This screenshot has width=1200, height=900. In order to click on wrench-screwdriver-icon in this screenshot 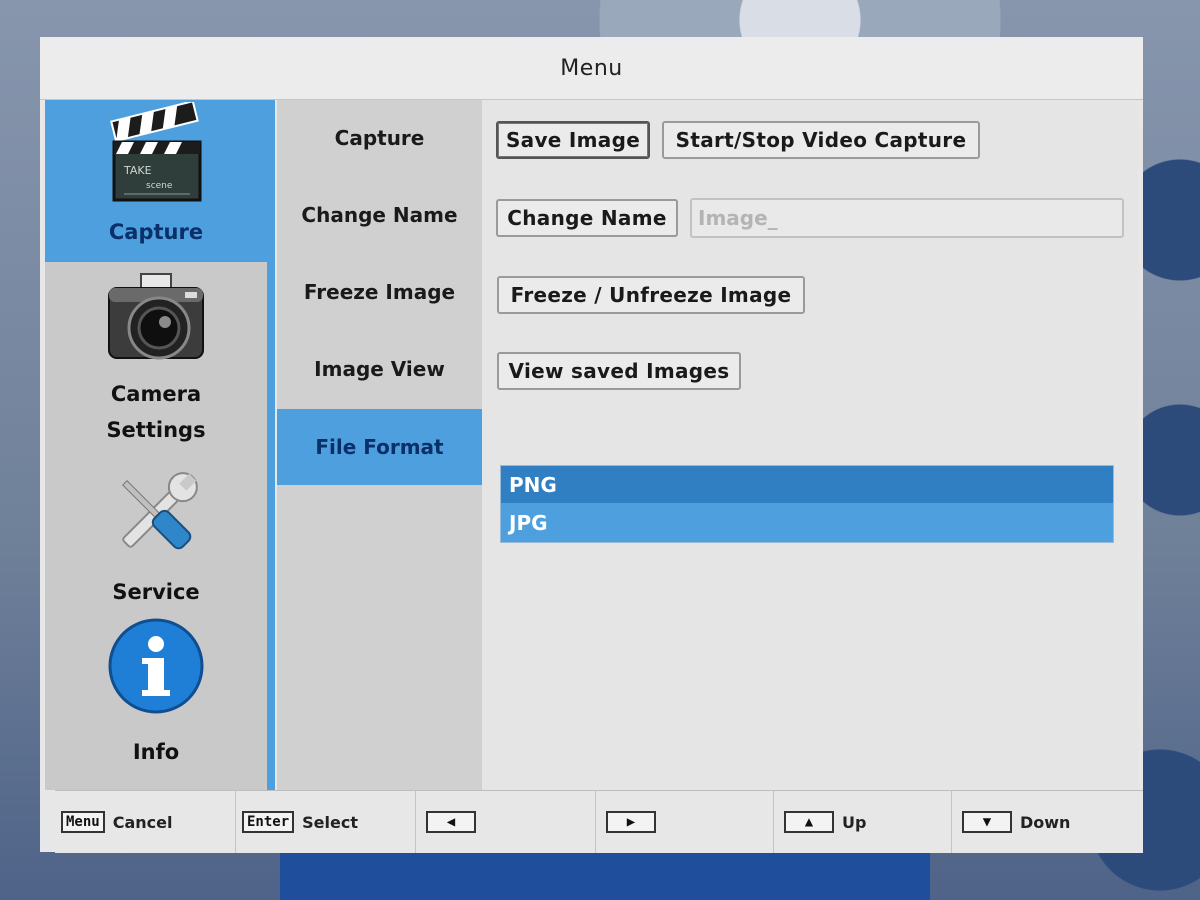, I will do `click(156, 514)`.